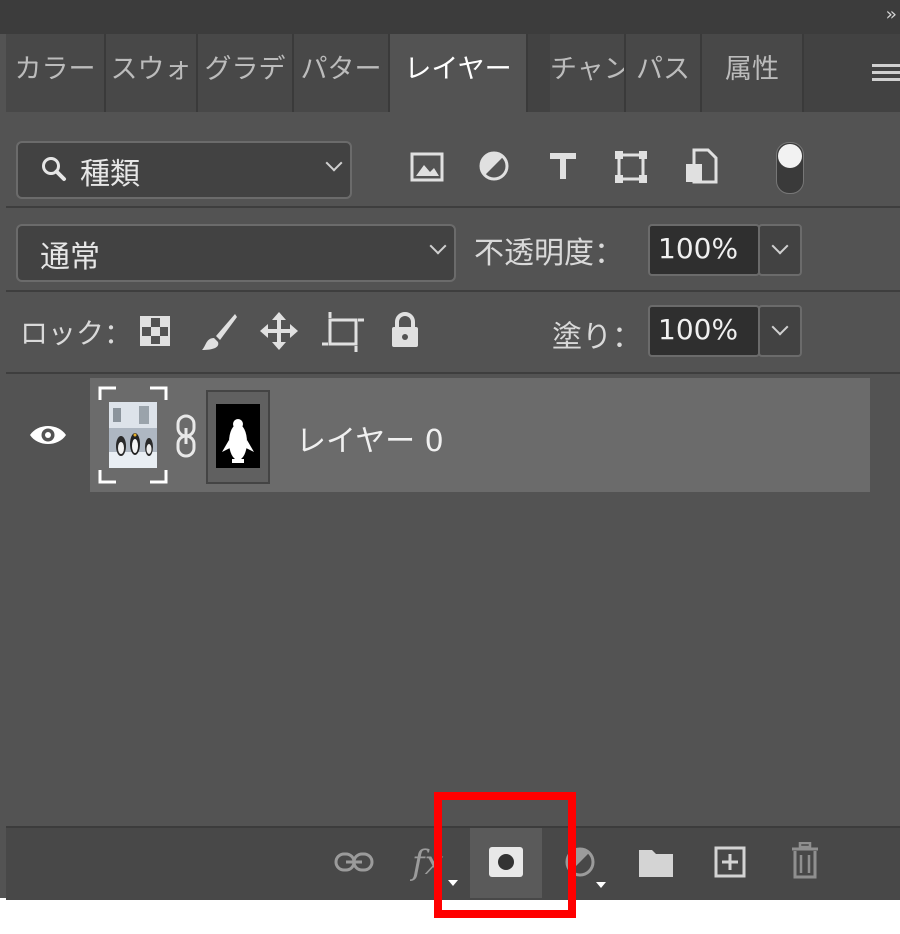 Image resolution: width=900 pixels, height=934 pixels. What do you see at coordinates (54, 169) in the screenshot?
I see `search-icon` at bounding box center [54, 169].